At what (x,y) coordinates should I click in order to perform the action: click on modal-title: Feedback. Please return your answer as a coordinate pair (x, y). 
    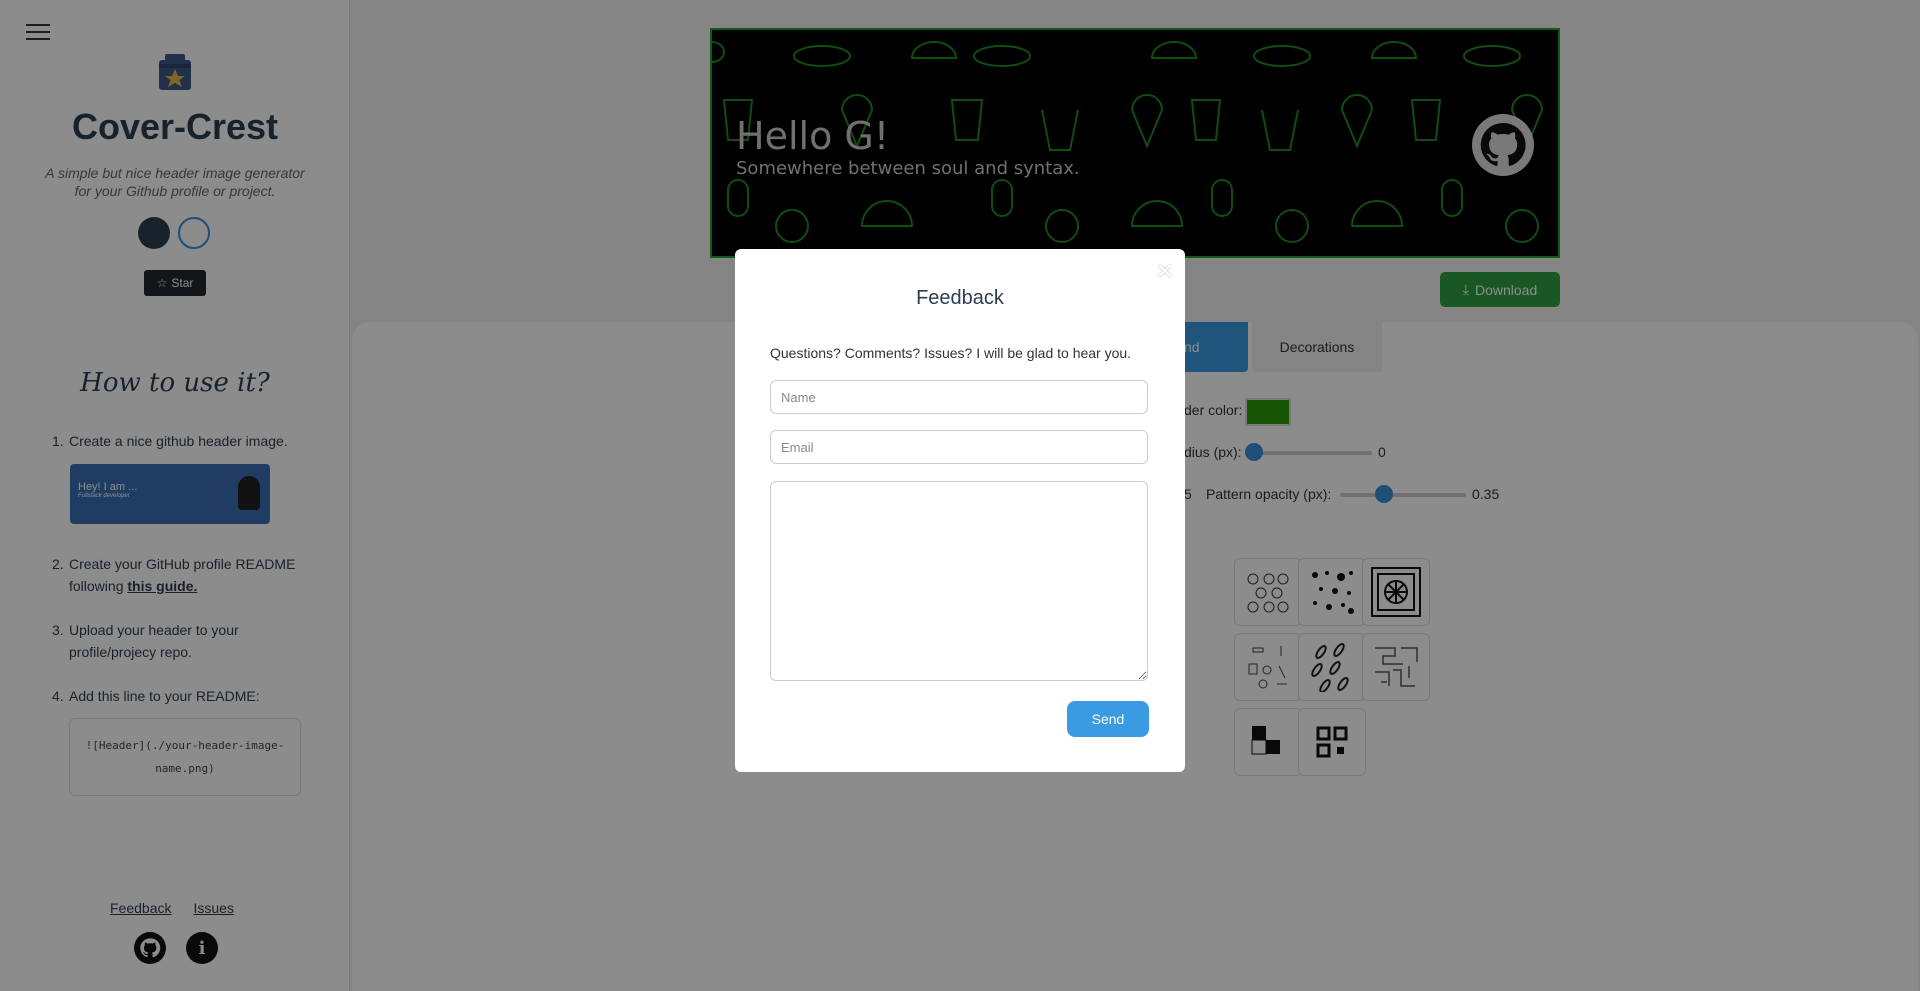
    Looking at the image, I should click on (960, 298).